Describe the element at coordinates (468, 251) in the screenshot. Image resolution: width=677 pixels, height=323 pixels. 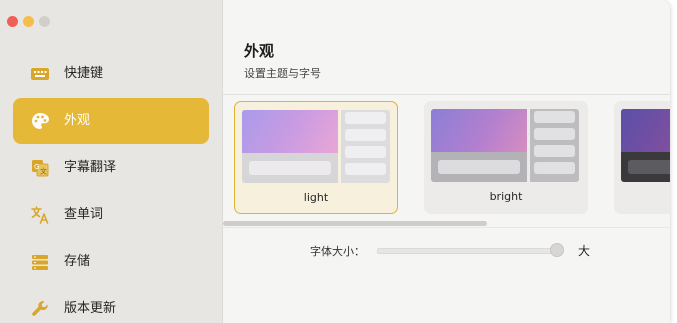
I see `font-size-slider` at that location.